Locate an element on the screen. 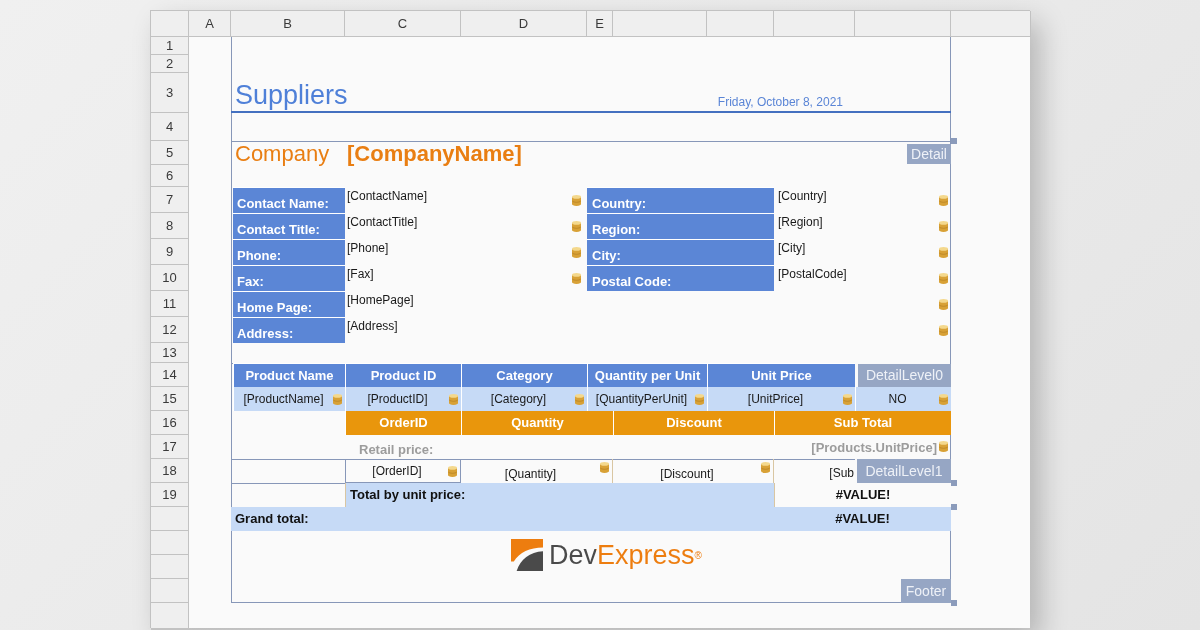  field-label: Country: is located at coordinates (680, 200).